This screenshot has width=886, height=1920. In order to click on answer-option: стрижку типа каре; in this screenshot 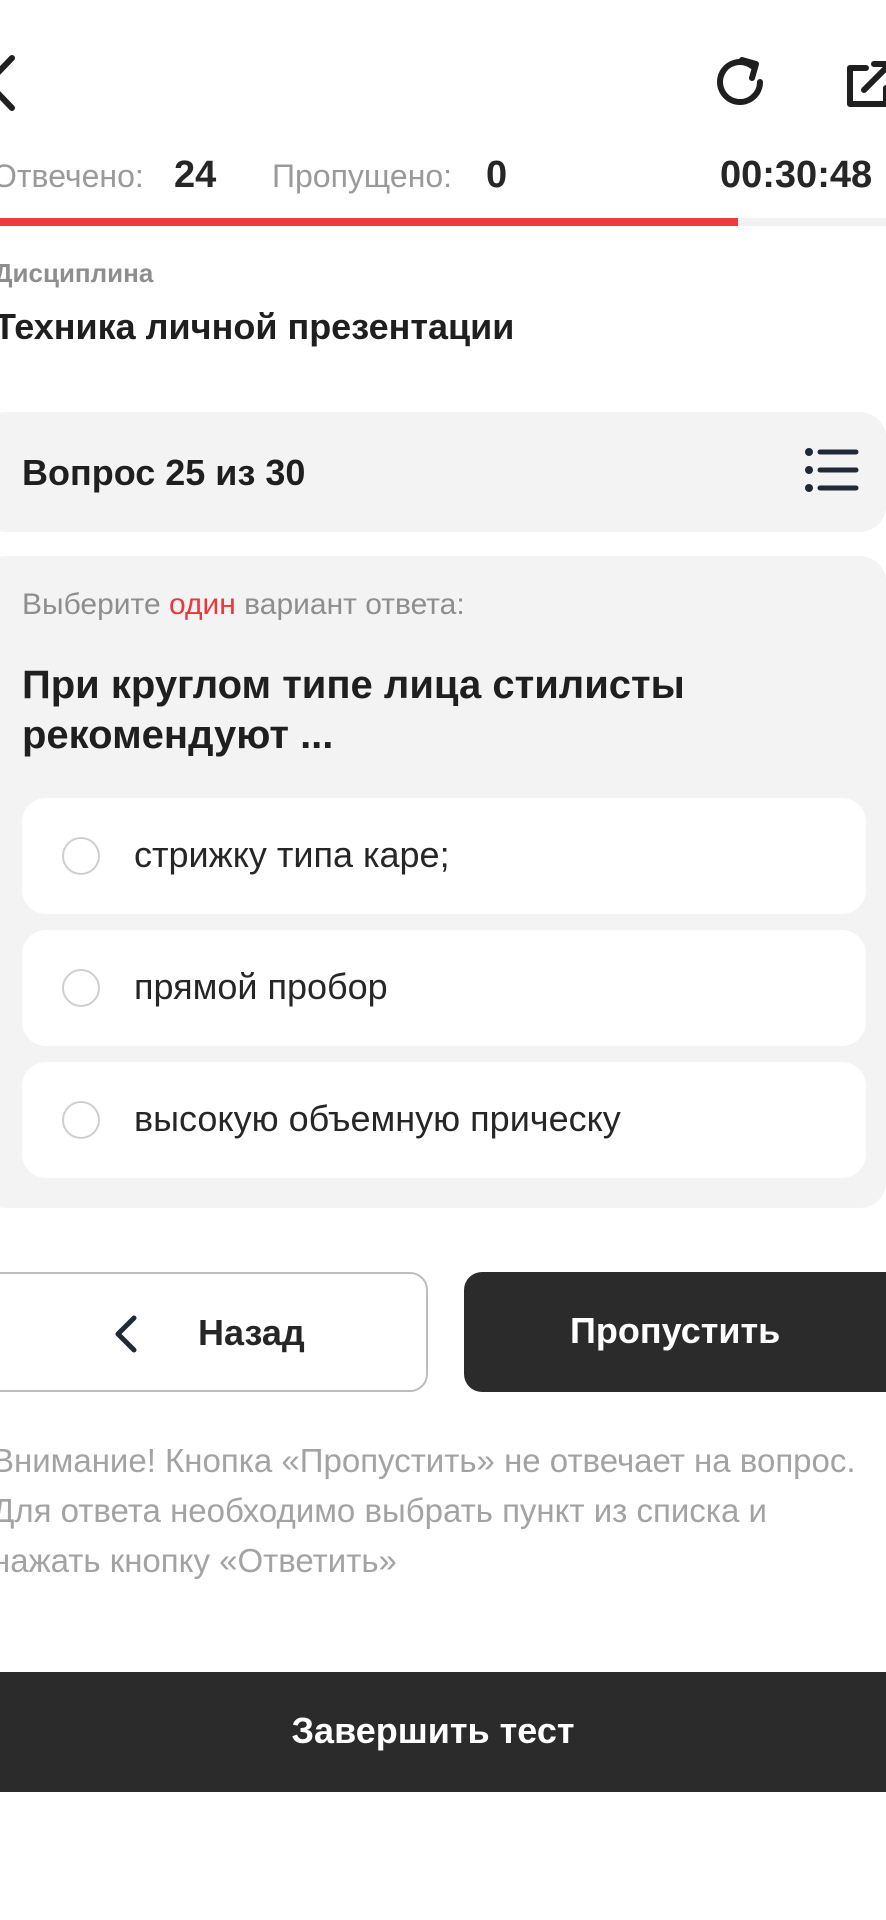, I will do `click(444, 856)`.